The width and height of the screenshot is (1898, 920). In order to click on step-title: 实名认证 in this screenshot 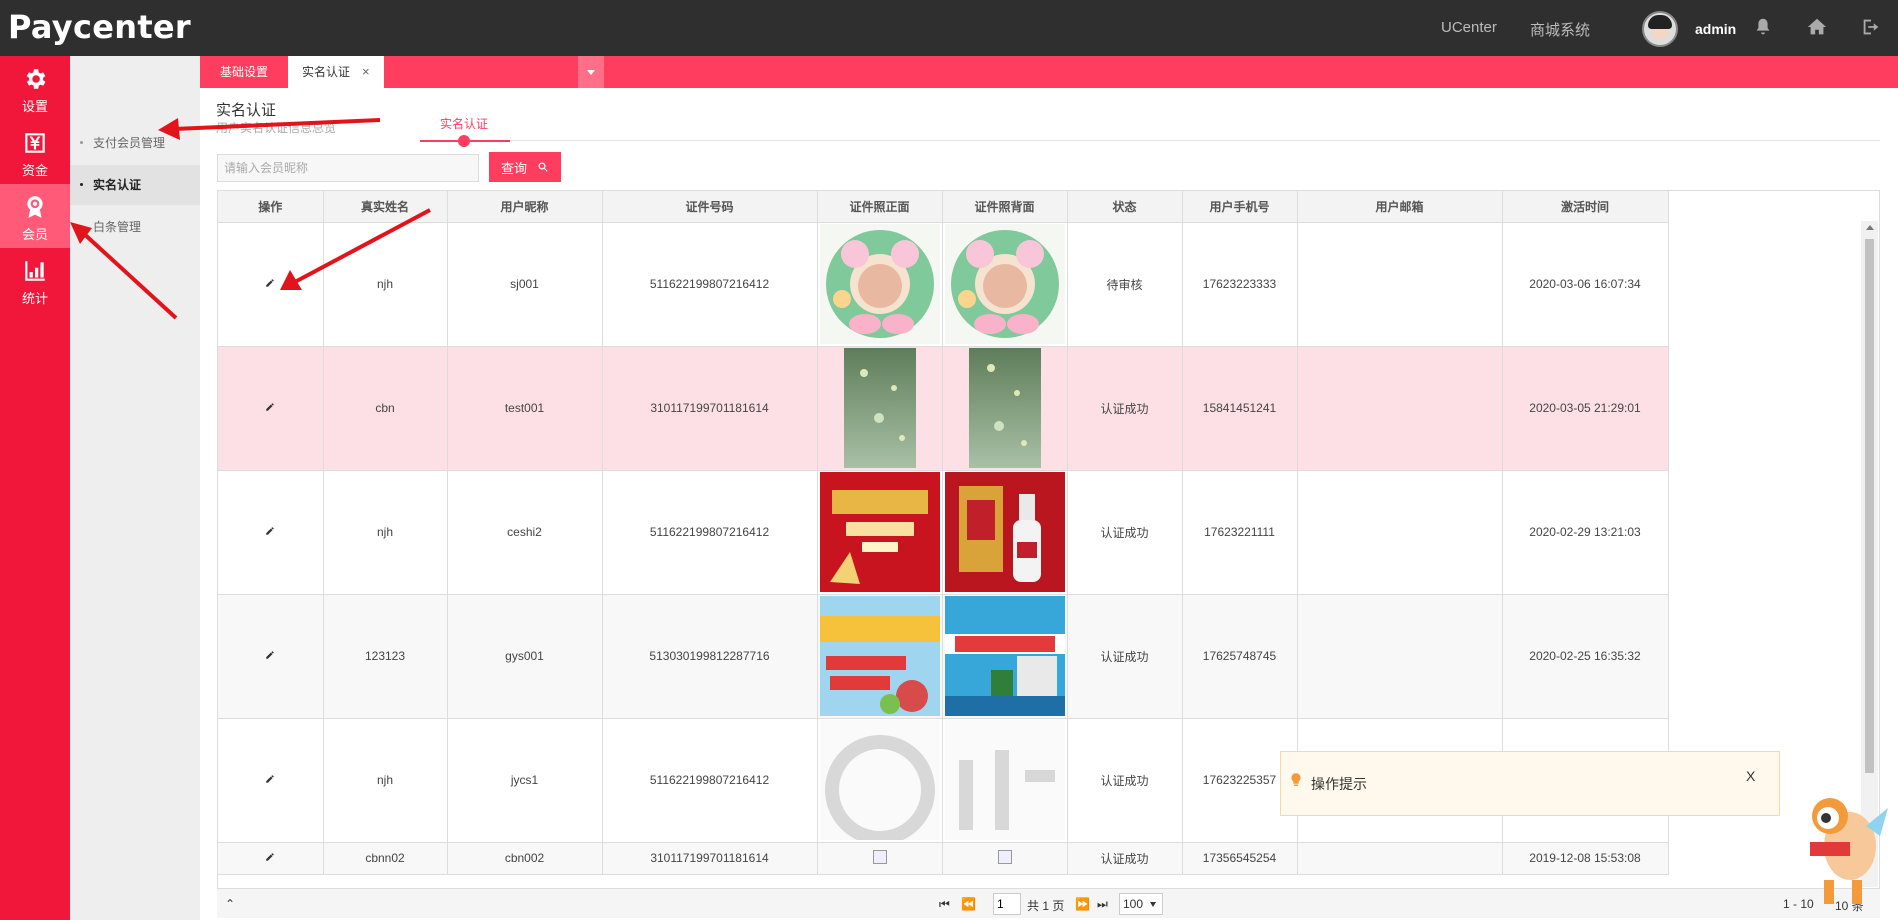, I will do `click(464, 124)`.